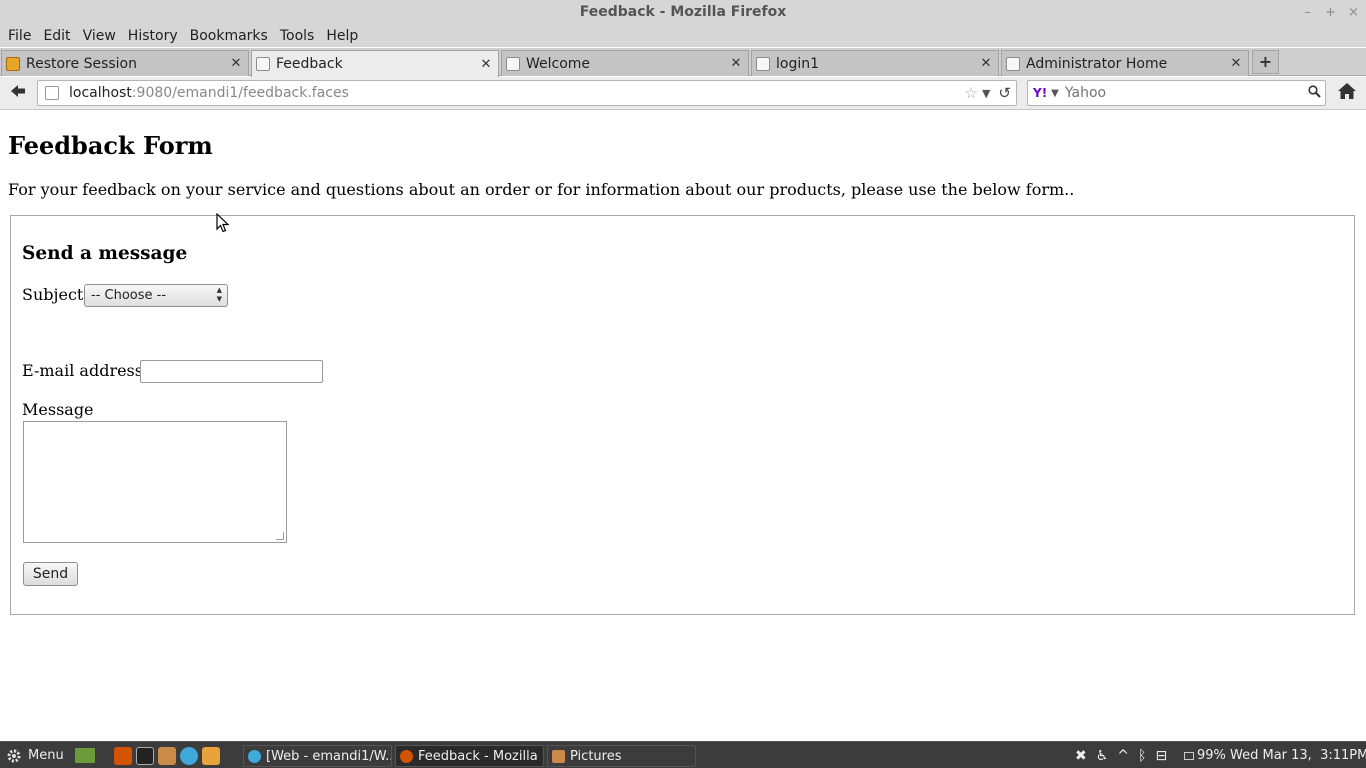 Image resolution: width=1366 pixels, height=768 pixels. Describe the element at coordinates (105, 253) in the screenshot. I see `form-title: Send a message` at that location.